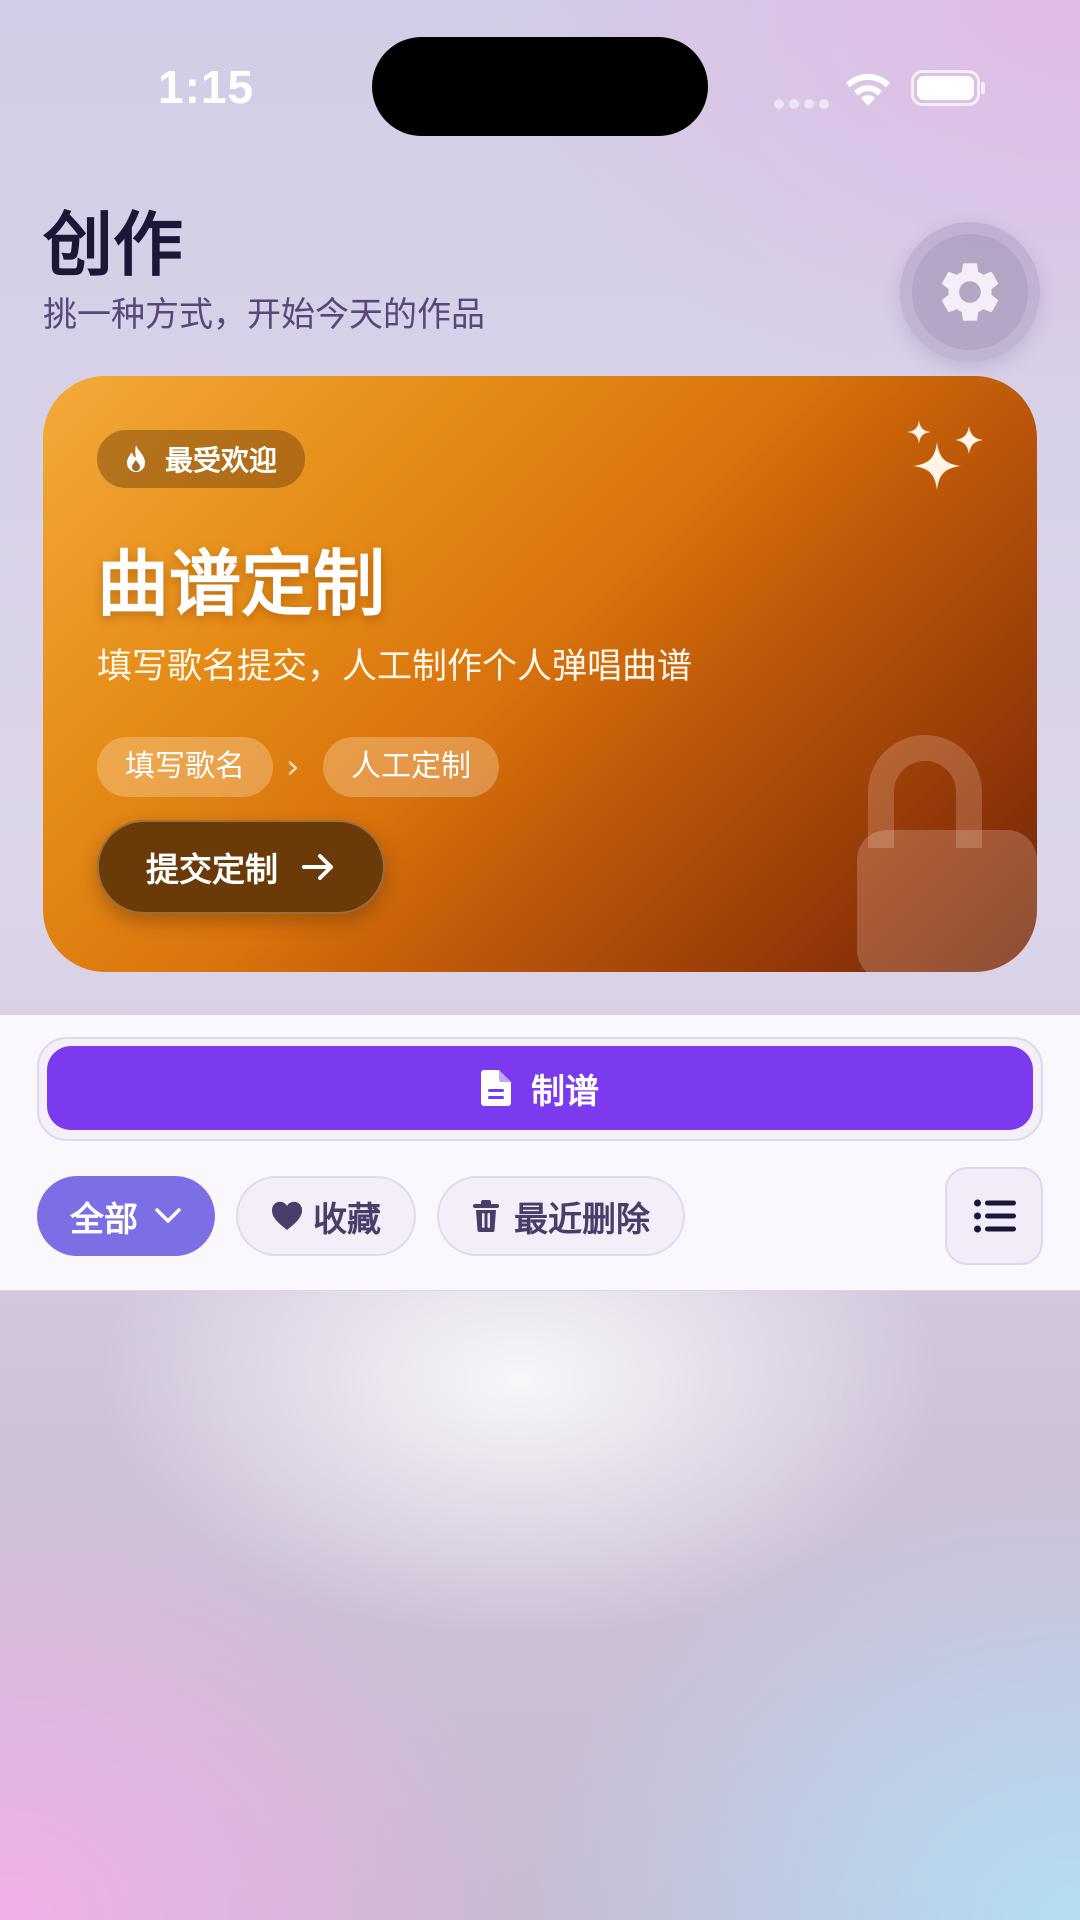  What do you see at coordinates (264, 315) in the screenshot?
I see `page-subtitle: 挑一种方式，开始今天的作品` at bounding box center [264, 315].